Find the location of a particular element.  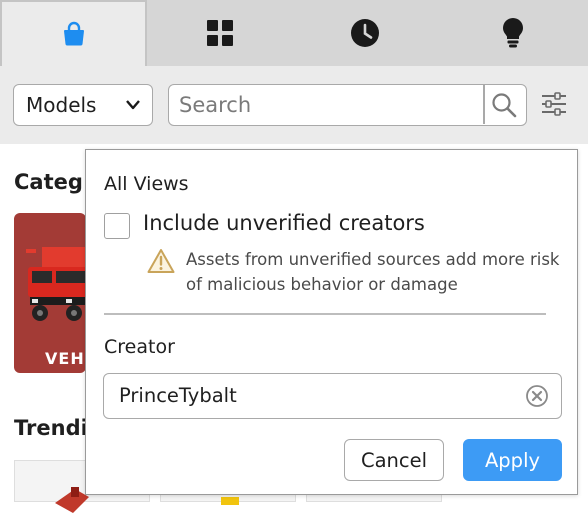

tab-bar is located at coordinates (294, 33).